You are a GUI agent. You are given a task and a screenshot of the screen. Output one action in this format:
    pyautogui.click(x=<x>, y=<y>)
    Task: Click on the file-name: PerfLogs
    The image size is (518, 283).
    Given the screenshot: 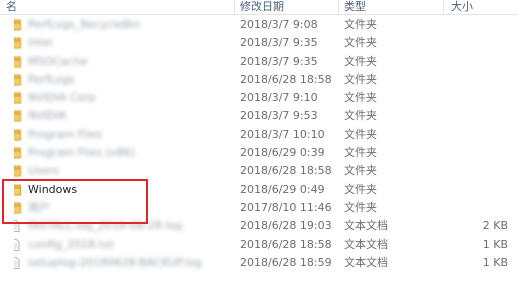 What is the action you would take?
    pyautogui.click(x=51, y=79)
    